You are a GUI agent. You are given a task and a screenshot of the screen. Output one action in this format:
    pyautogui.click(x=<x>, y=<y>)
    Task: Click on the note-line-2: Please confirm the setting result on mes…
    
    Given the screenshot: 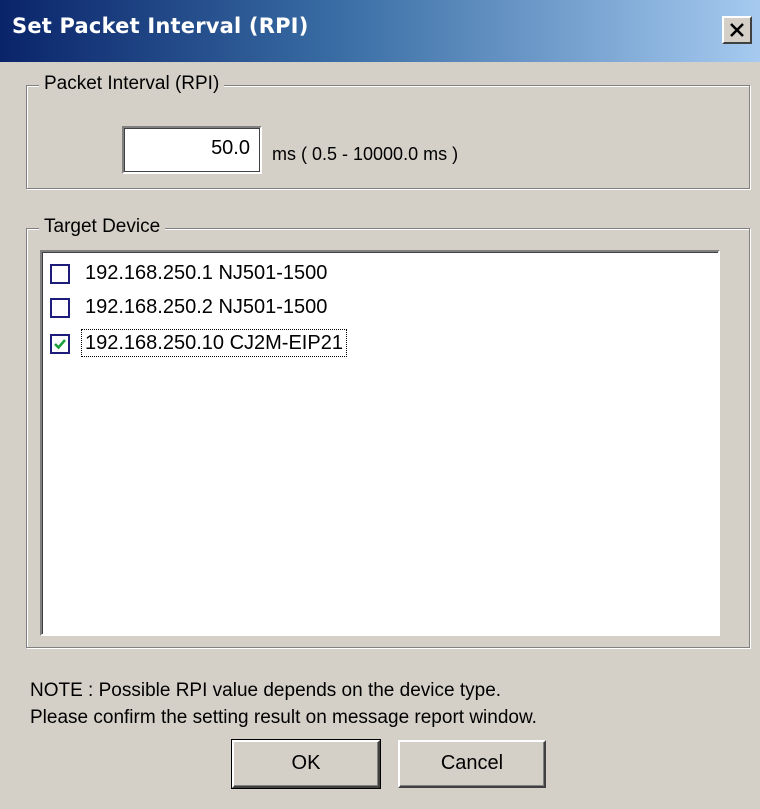 What is the action you would take?
    pyautogui.click(x=283, y=717)
    